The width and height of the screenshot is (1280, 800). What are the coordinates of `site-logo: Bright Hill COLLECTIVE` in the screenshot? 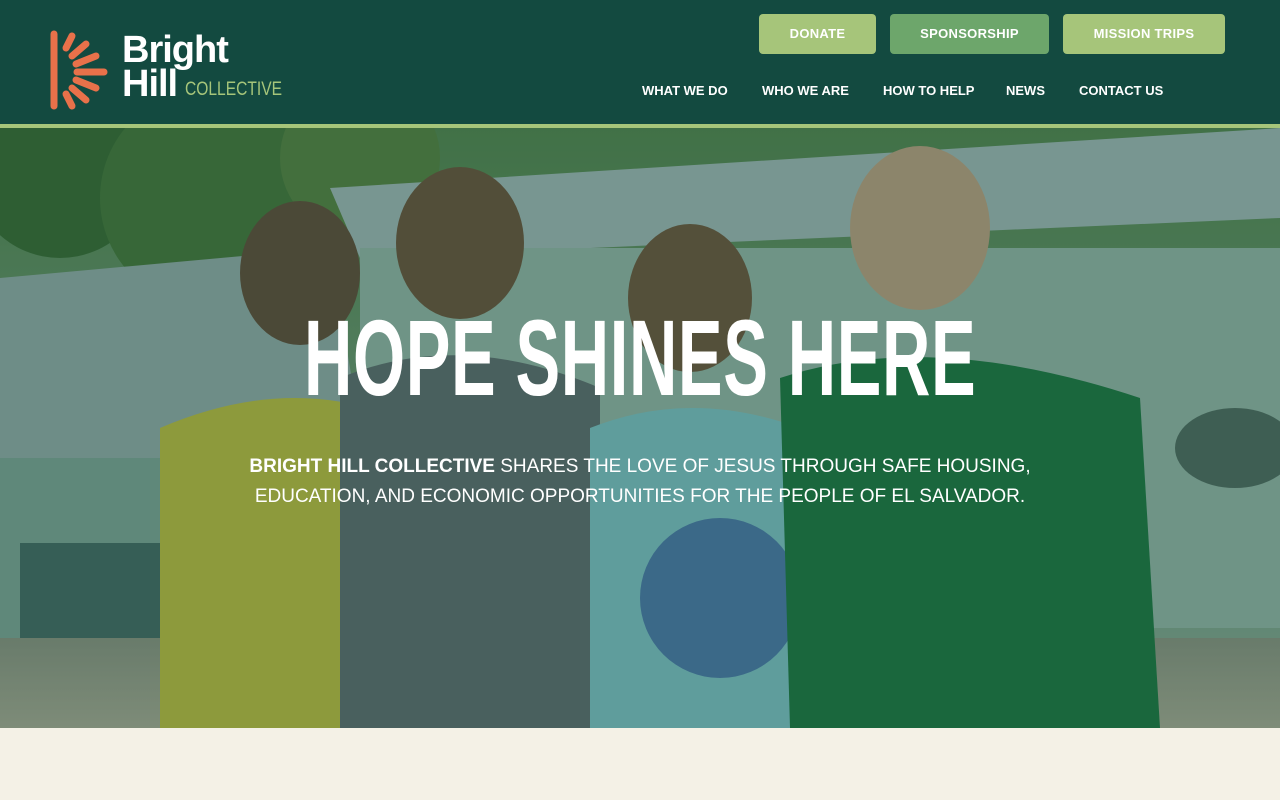 It's located at (165, 70).